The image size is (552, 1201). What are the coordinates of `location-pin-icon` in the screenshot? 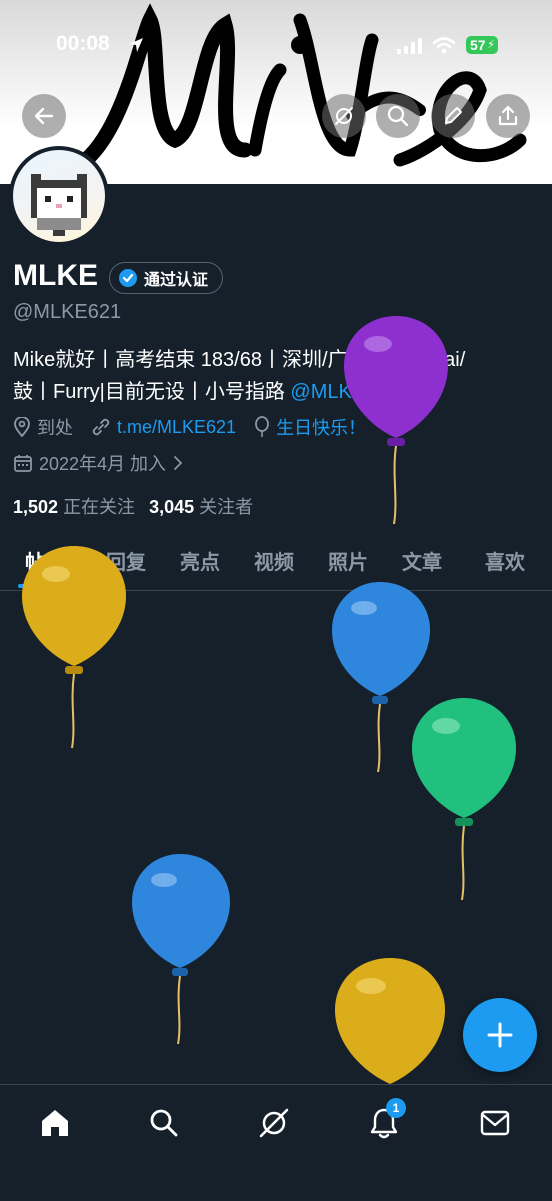 It's located at (22, 427).